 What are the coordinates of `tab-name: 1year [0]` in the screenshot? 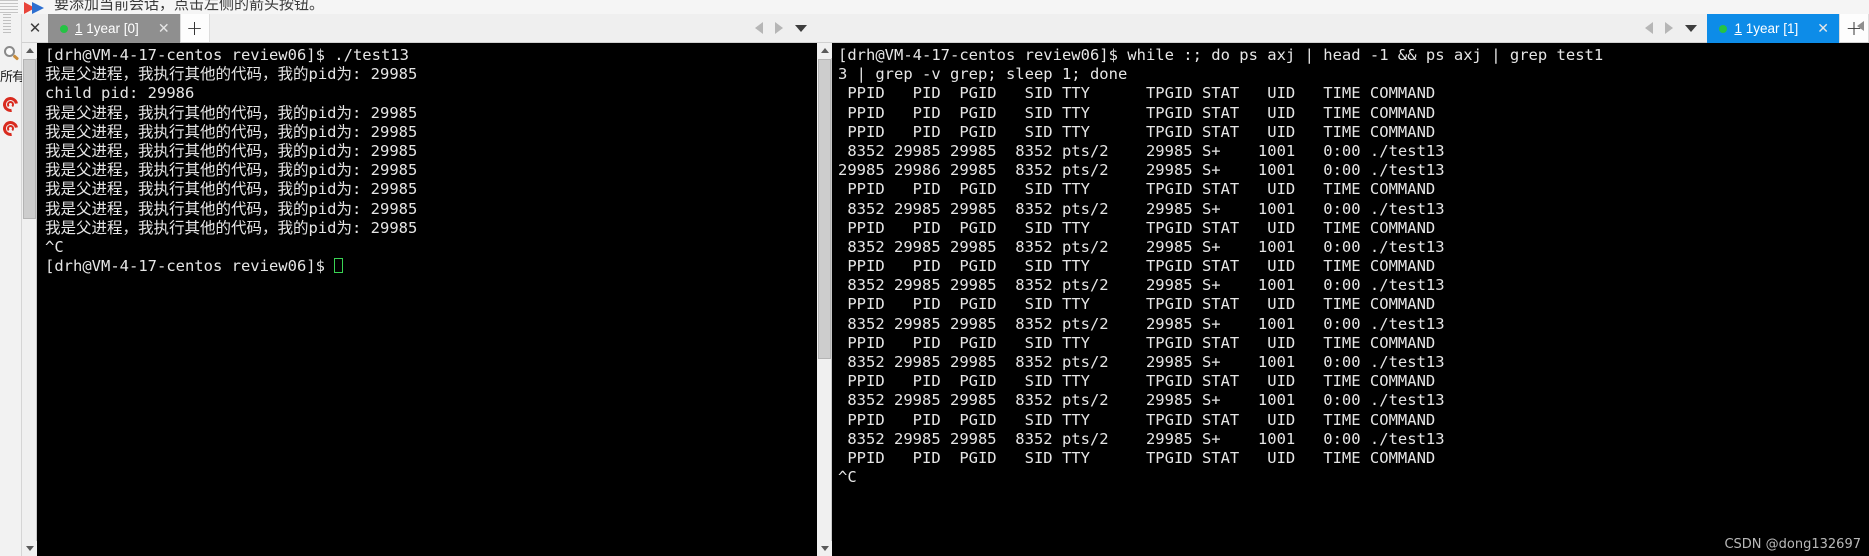 It's located at (112, 28).